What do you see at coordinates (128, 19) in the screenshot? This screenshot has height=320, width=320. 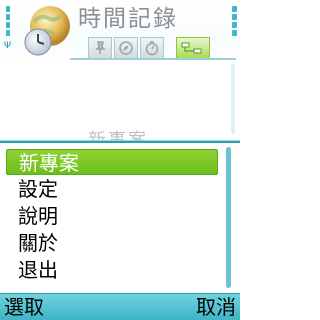 I see `app-title: 時間記錄` at bounding box center [128, 19].